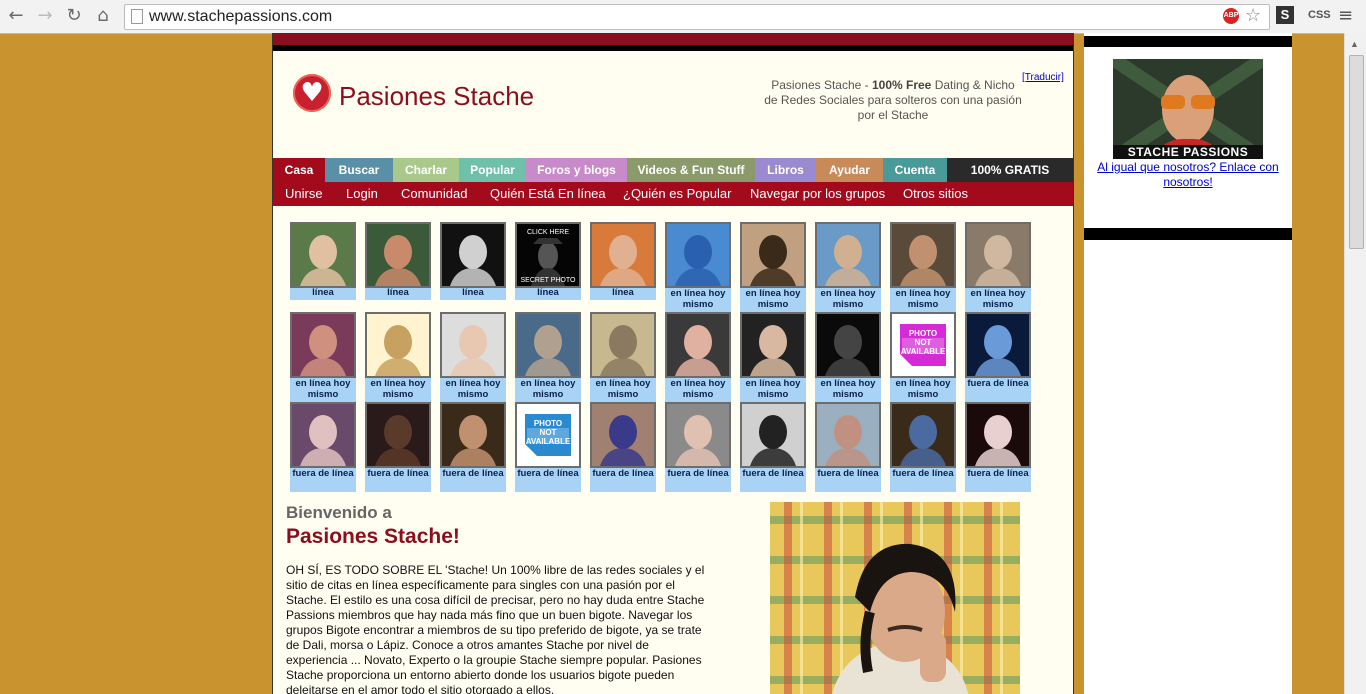 This screenshot has height=694, width=1366. What do you see at coordinates (1355, 363) in the screenshot?
I see `page-scrollbar: ▲` at bounding box center [1355, 363].